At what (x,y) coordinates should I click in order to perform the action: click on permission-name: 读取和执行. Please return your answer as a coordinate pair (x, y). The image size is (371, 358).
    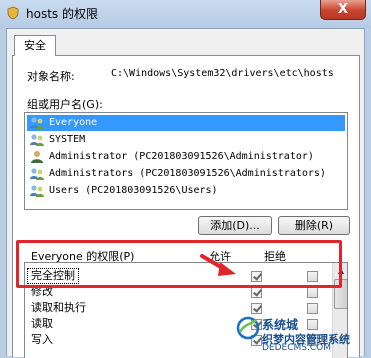
    Looking at the image, I should click on (58, 307).